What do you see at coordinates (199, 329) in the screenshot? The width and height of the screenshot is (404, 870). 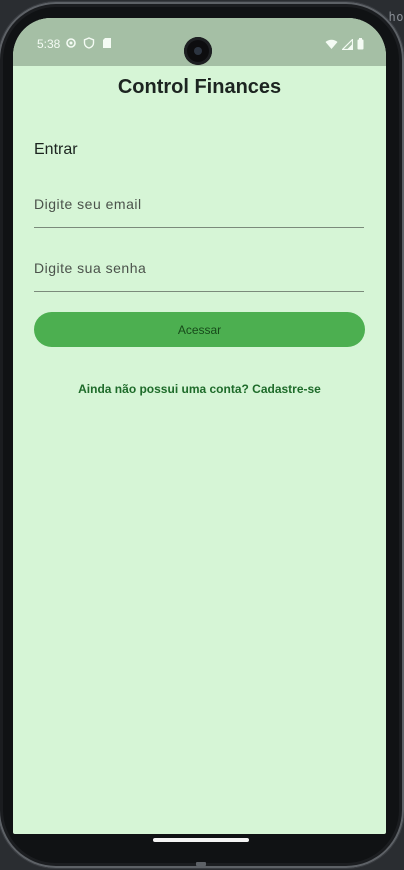 I see `login-button: Acessar` at bounding box center [199, 329].